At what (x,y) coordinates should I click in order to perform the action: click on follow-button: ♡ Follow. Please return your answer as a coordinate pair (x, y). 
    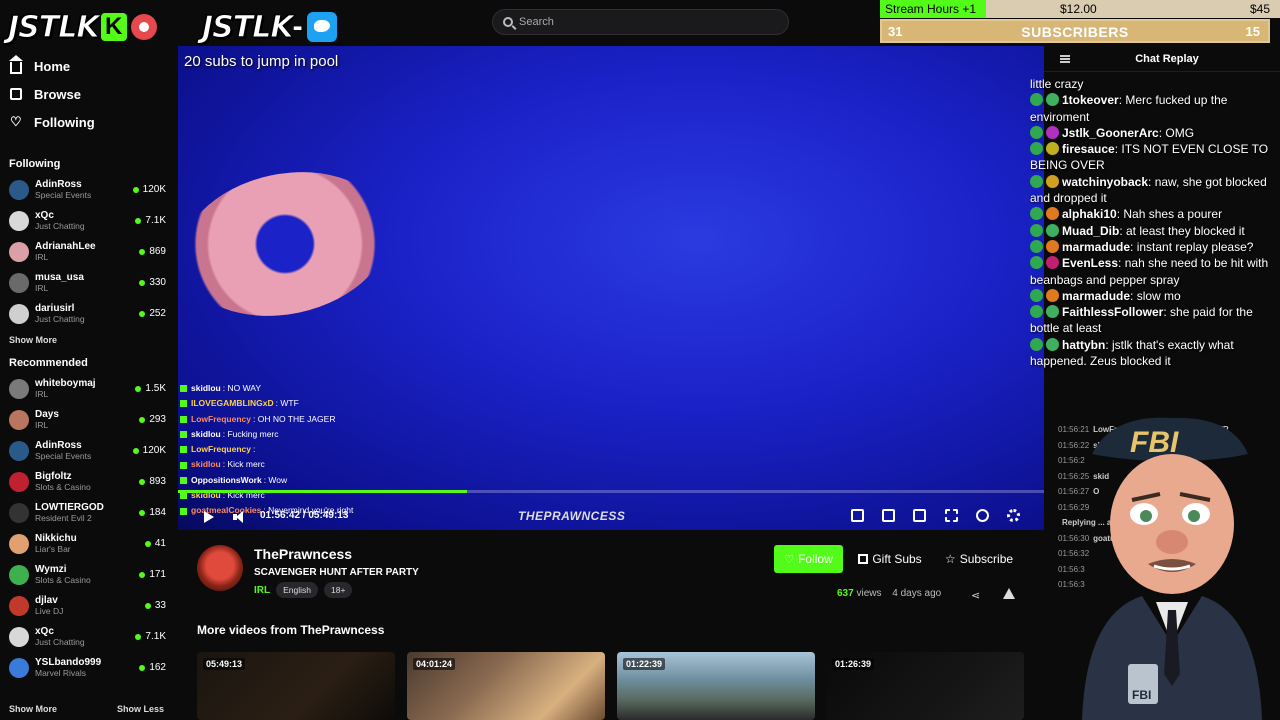
    Looking at the image, I should click on (808, 559).